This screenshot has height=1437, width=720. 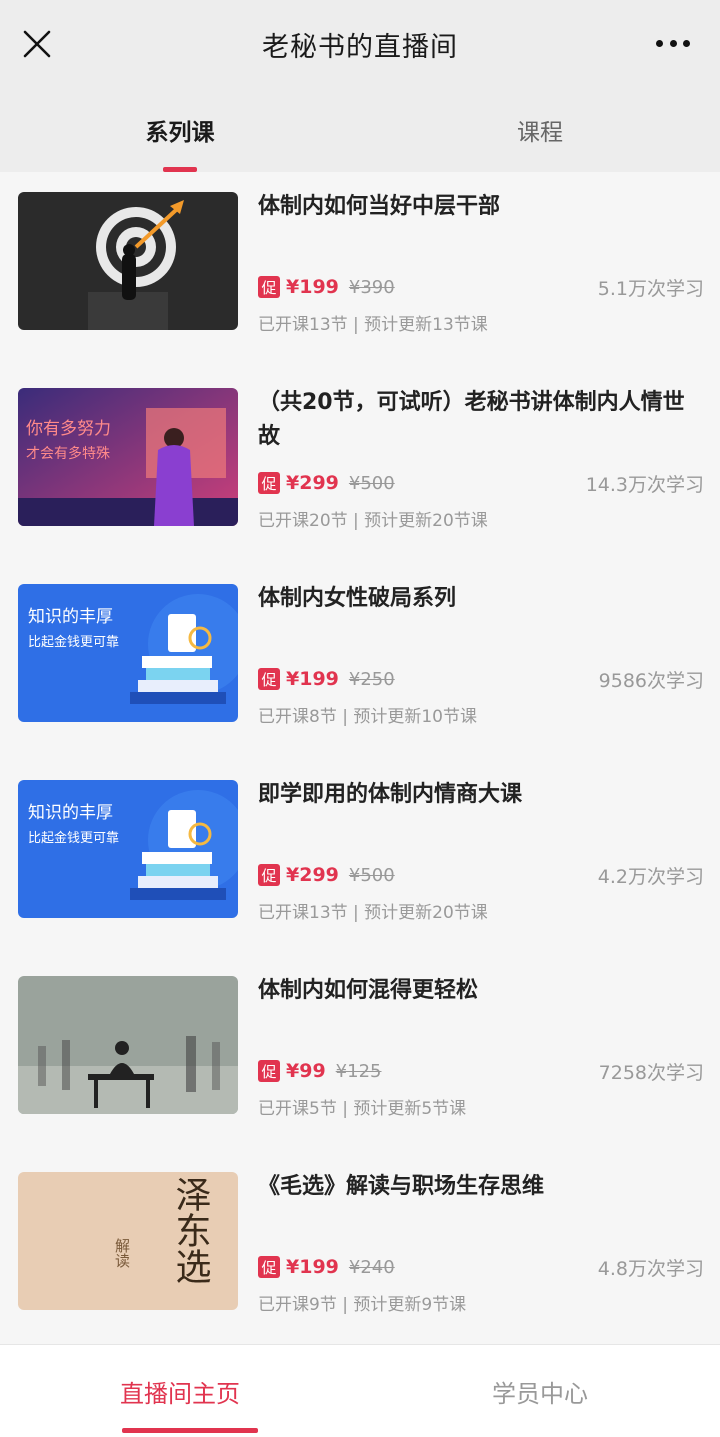 I want to click on course-progress: 已开课9节 | 预计更新9节课, so click(x=362, y=1305).